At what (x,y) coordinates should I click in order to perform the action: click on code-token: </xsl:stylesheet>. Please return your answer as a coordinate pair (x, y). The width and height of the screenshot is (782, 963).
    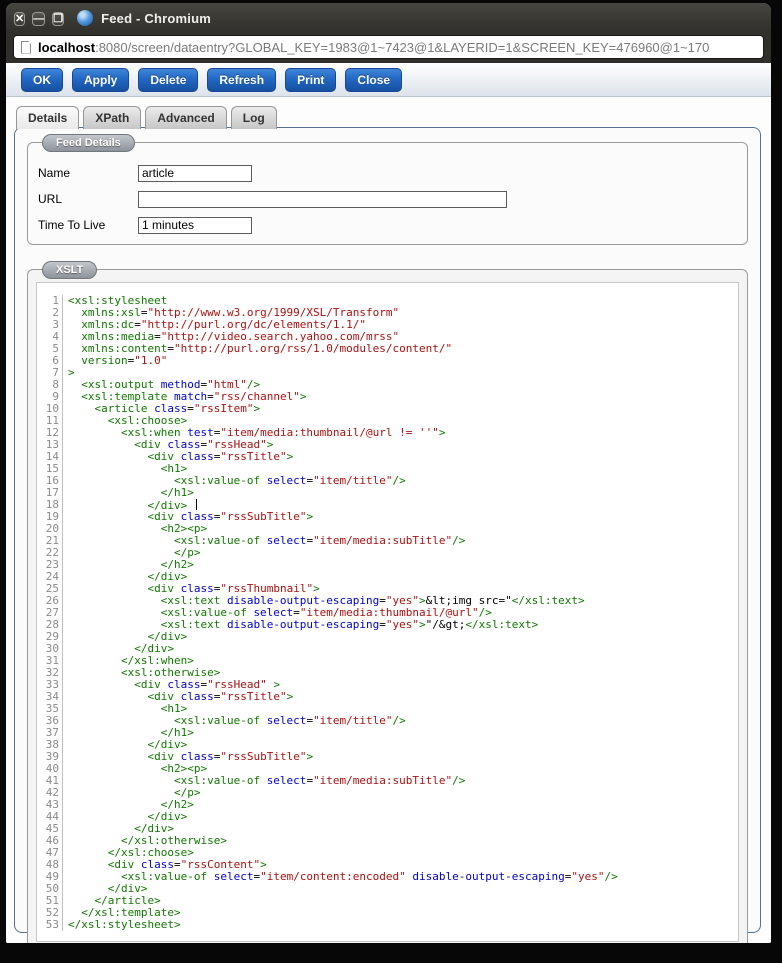
    Looking at the image, I should click on (124, 924).